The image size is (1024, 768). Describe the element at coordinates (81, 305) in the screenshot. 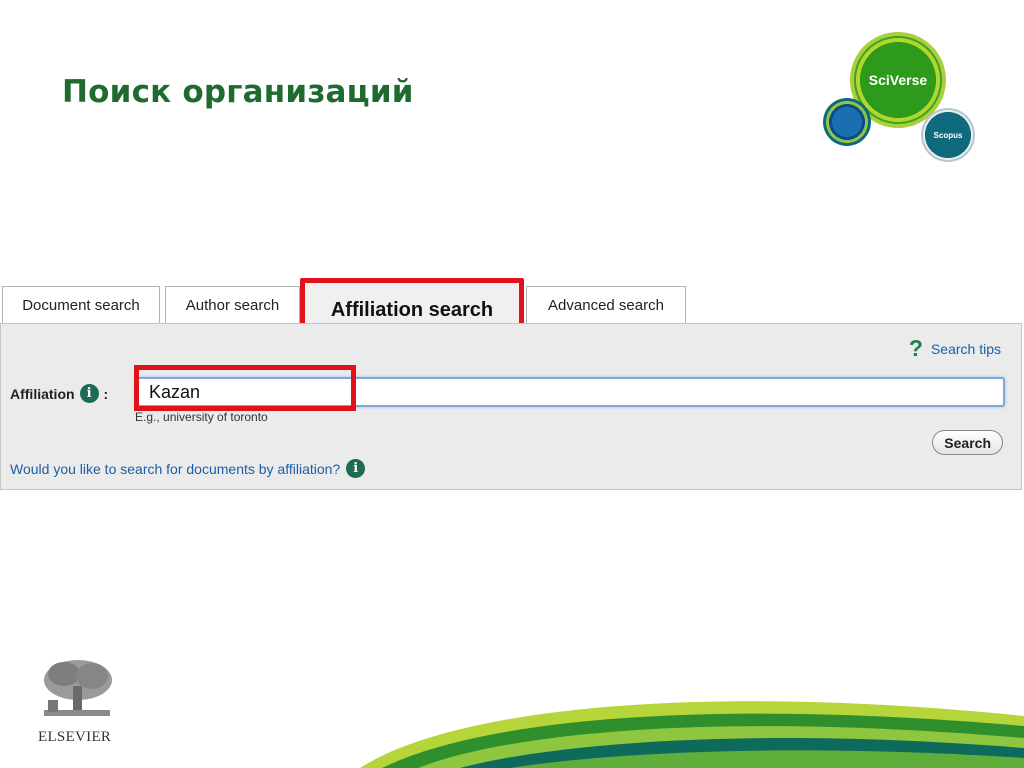

I see `tab-document-search: Document search` at that location.